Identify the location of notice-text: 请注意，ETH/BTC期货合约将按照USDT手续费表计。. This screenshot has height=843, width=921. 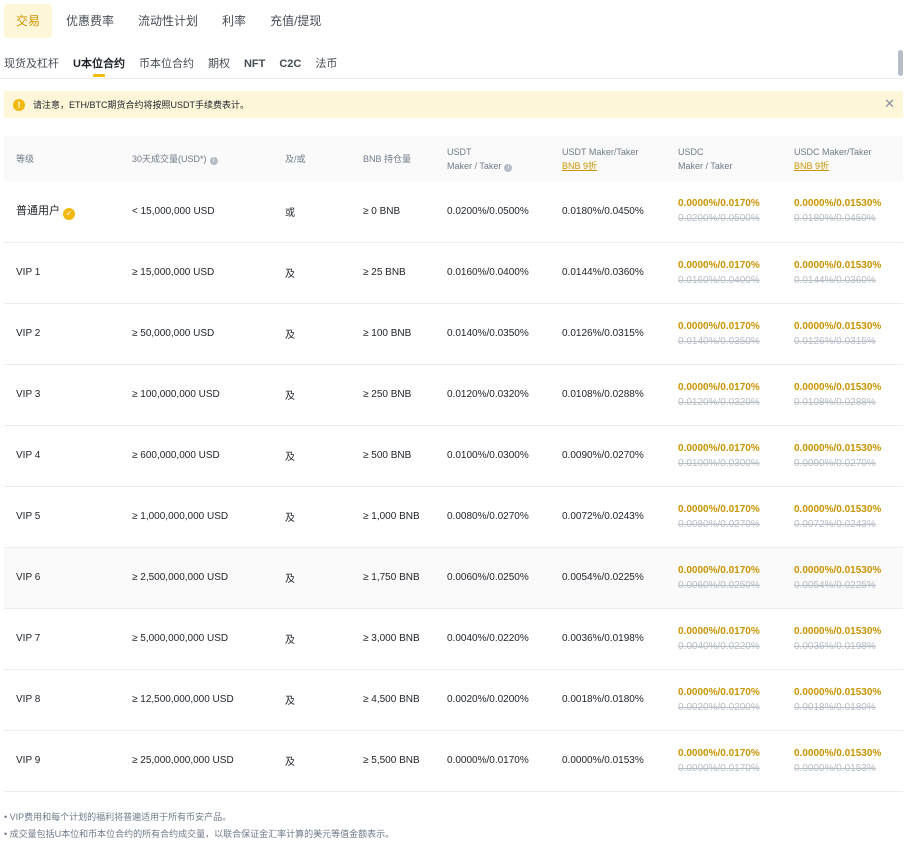
(141, 105).